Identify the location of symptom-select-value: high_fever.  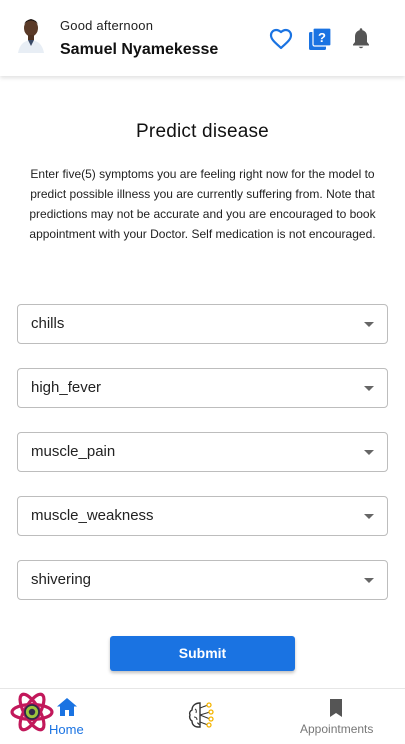
(66, 387).